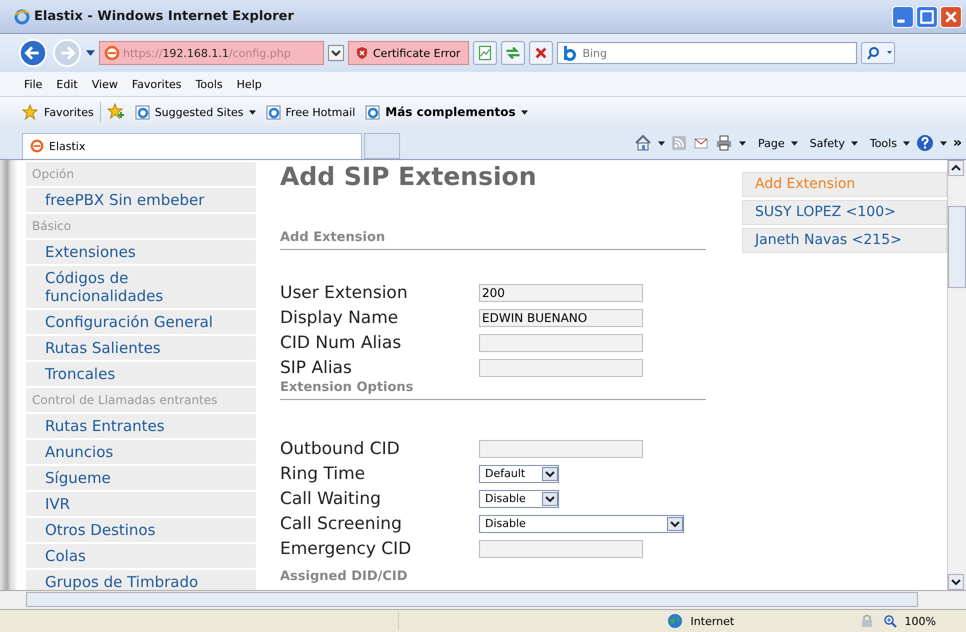  What do you see at coordinates (844, 240) in the screenshot?
I see `extension-link: Janeth Navas <215>` at bounding box center [844, 240].